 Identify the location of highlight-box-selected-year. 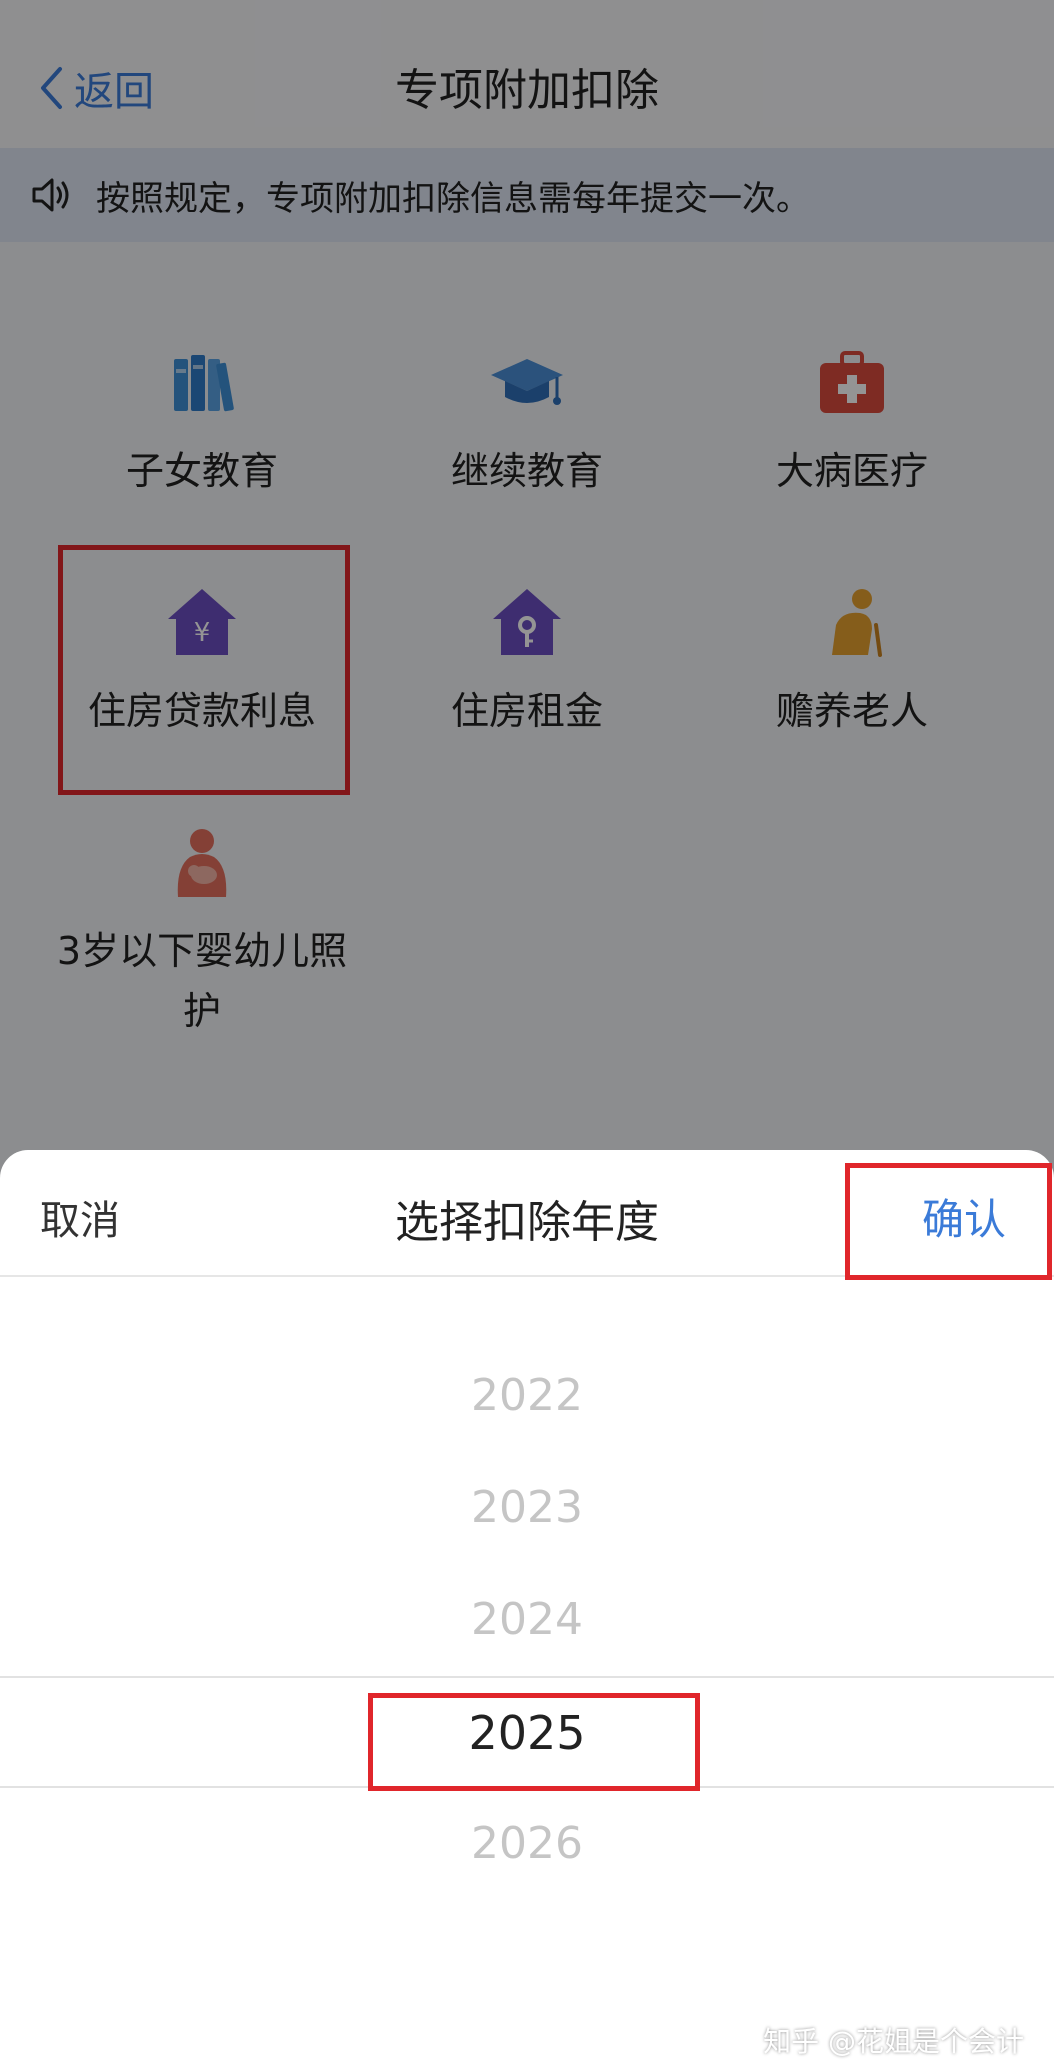
(534, 1742).